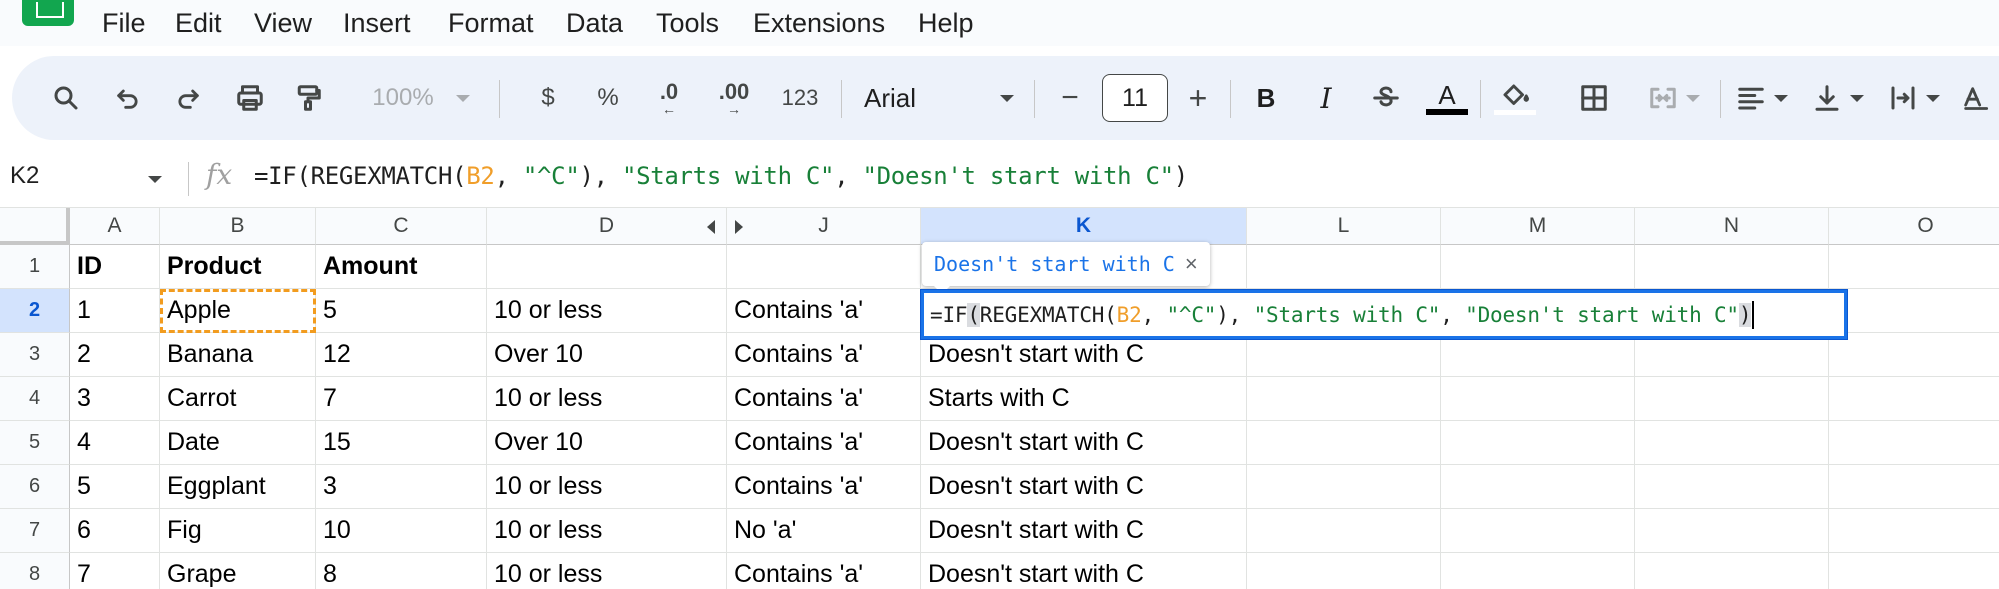 The width and height of the screenshot is (1999, 589). I want to click on cell-c3: 12, so click(401, 355).